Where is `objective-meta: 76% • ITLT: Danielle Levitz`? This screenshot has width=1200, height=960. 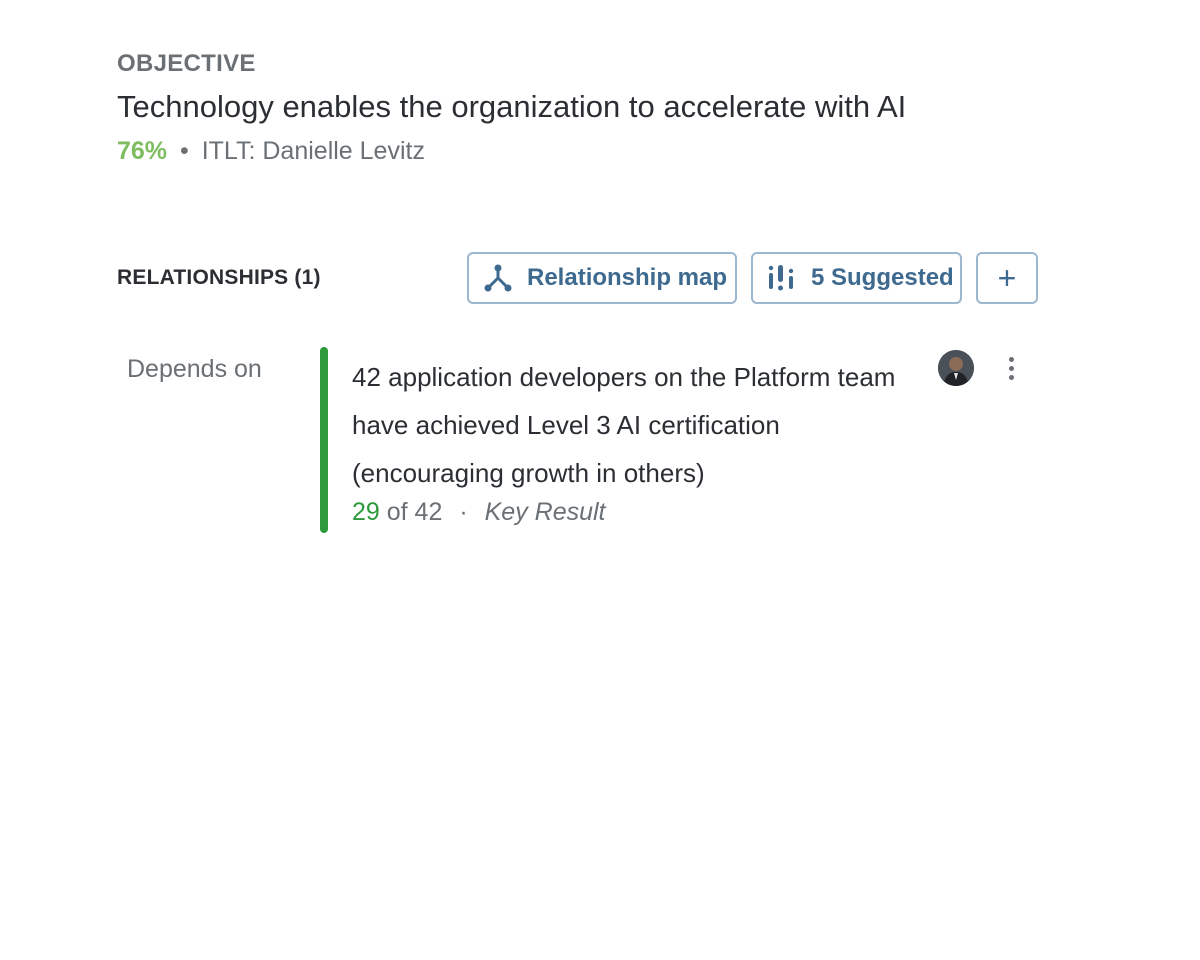 objective-meta: 76% • ITLT: Danielle Levitz is located at coordinates (271, 151).